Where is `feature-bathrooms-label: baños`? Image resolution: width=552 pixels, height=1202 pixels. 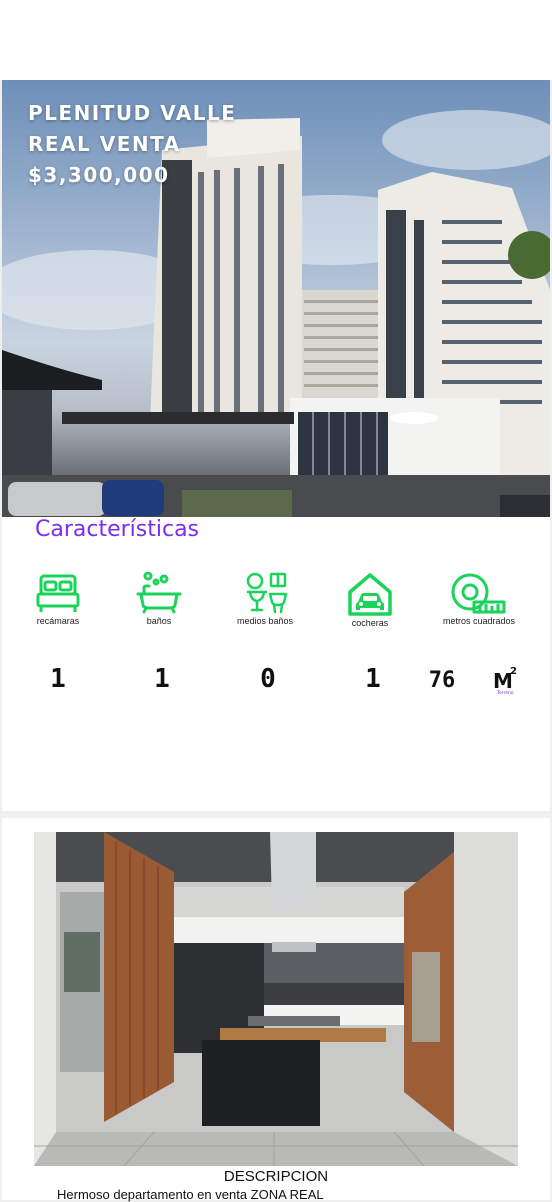 feature-bathrooms-label: baños is located at coordinates (159, 621).